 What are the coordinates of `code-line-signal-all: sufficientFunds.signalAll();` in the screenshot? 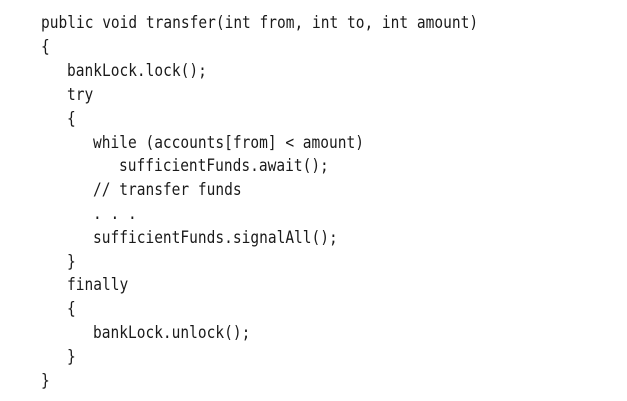 It's located at (215, 237).